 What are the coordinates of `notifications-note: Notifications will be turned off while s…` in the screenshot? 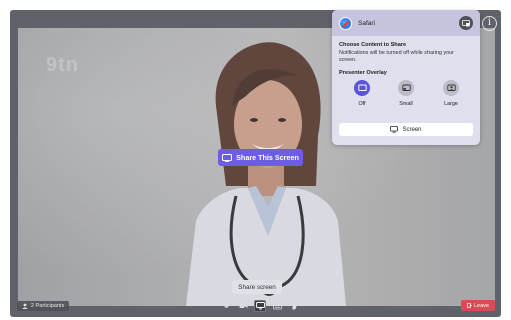 It's located at (396, 56).